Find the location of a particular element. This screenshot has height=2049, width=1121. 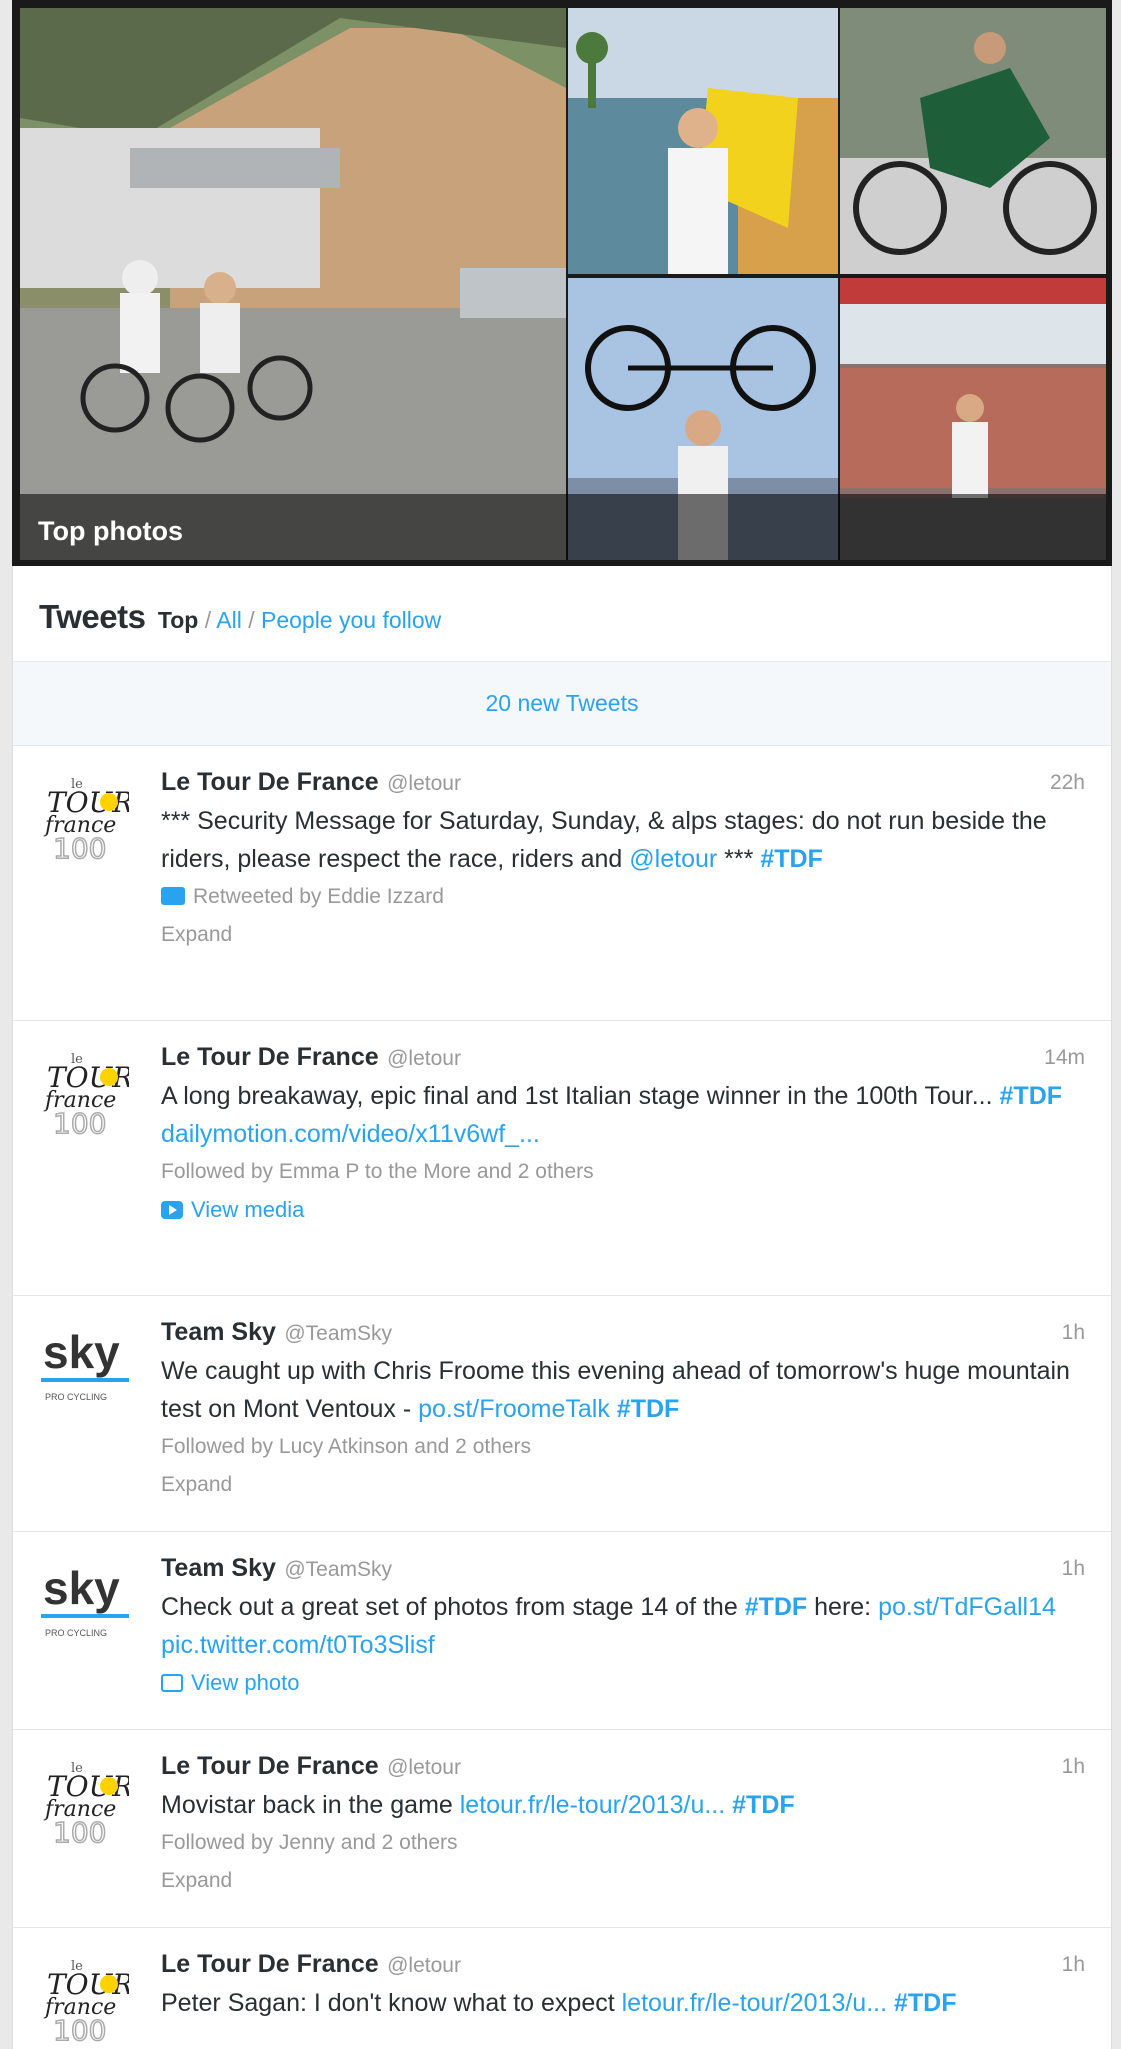

tweet-retweet-context: Retweeted by Eddie Izzard is located at coordinates (621, 897).